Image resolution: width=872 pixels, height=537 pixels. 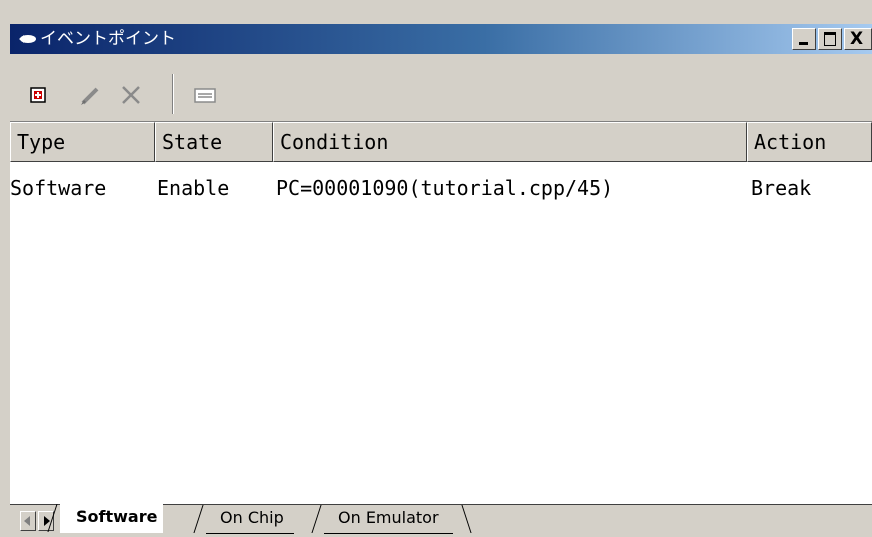 I want to click on properties-icon, so click(x=205, y=95).